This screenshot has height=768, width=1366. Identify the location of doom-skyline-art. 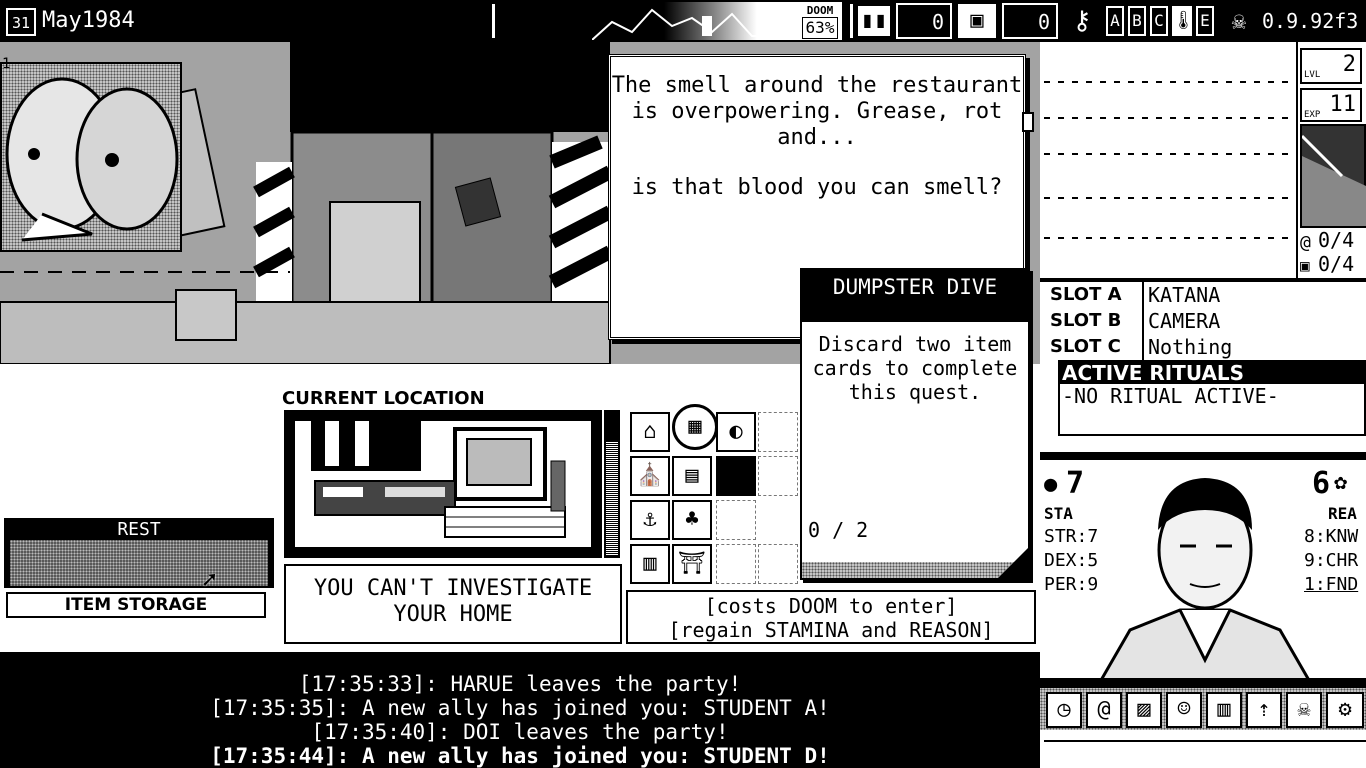
(694, 21).